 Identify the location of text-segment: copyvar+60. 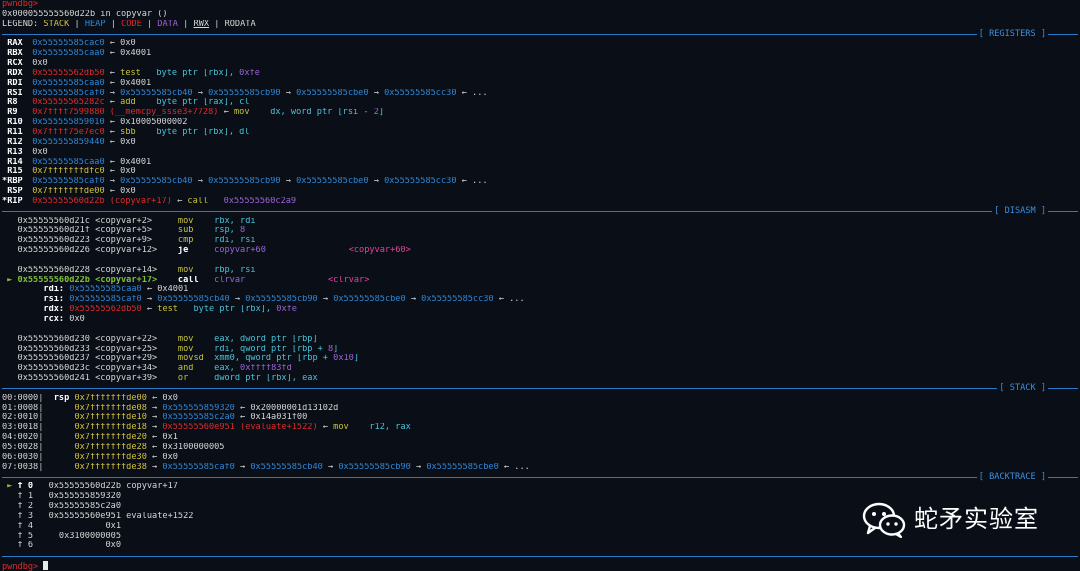
(227, 251).